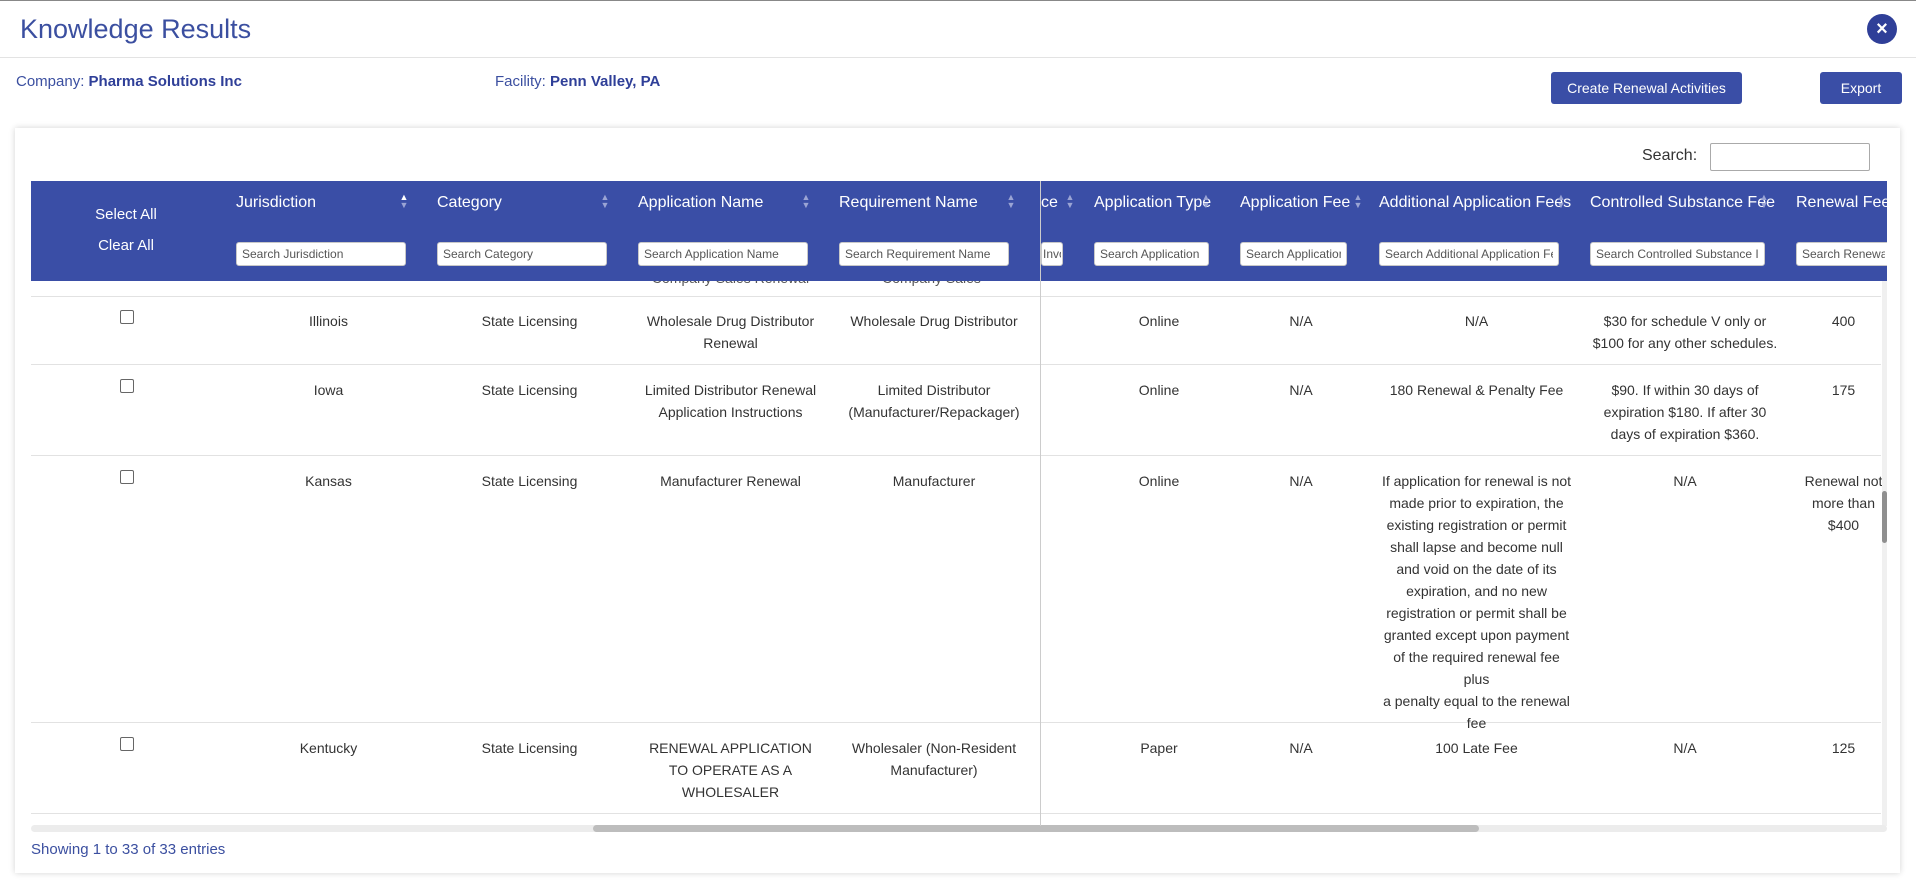  I want to click on cell-line: Limited Distributor, so click(934, 390).